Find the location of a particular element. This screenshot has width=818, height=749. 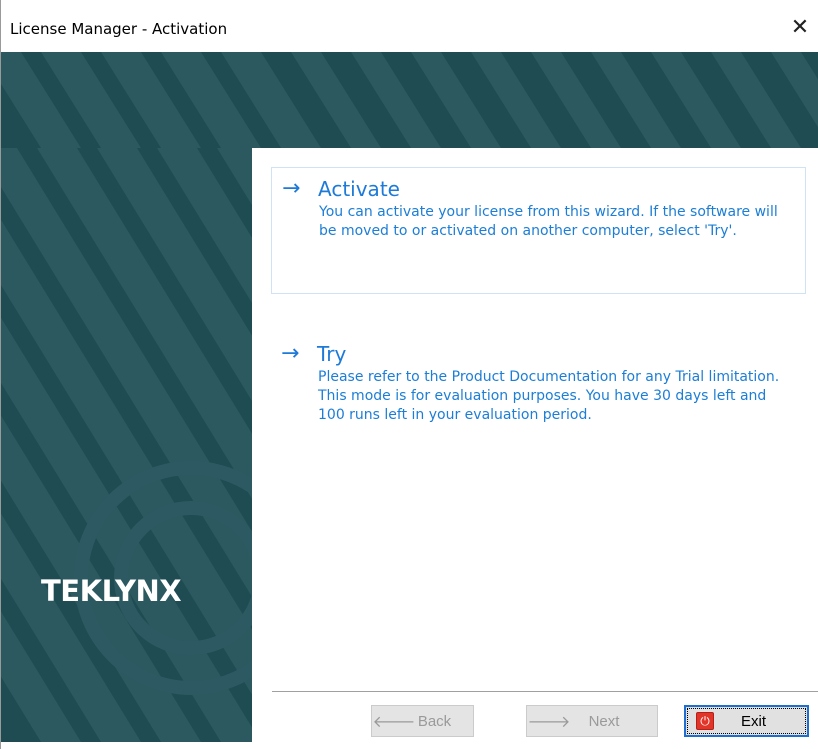

teklynx-logo: TEKLYNX is located at coordinates (111, 591).